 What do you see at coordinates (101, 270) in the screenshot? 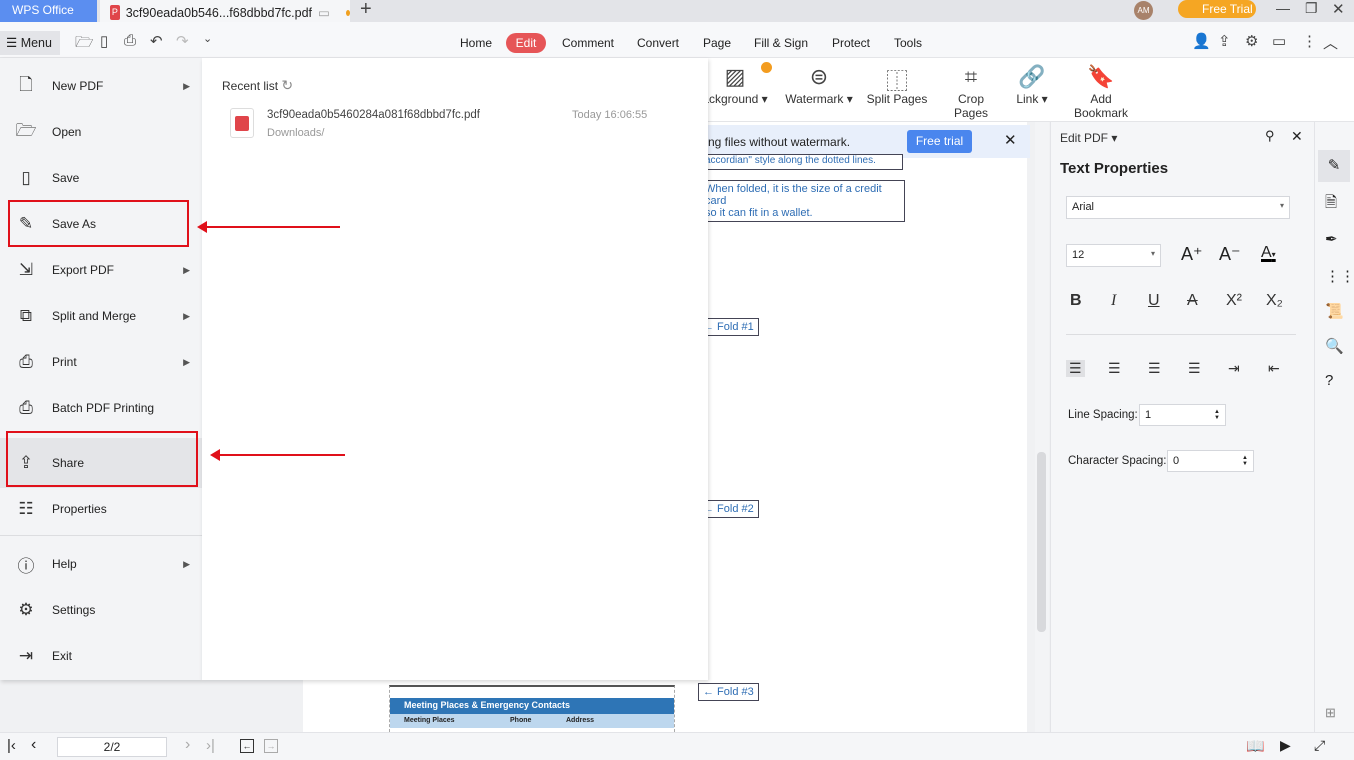
I see `menu-item-export-pdf: ⇲ Export PDF ▶` at bounding box center [101, 270].